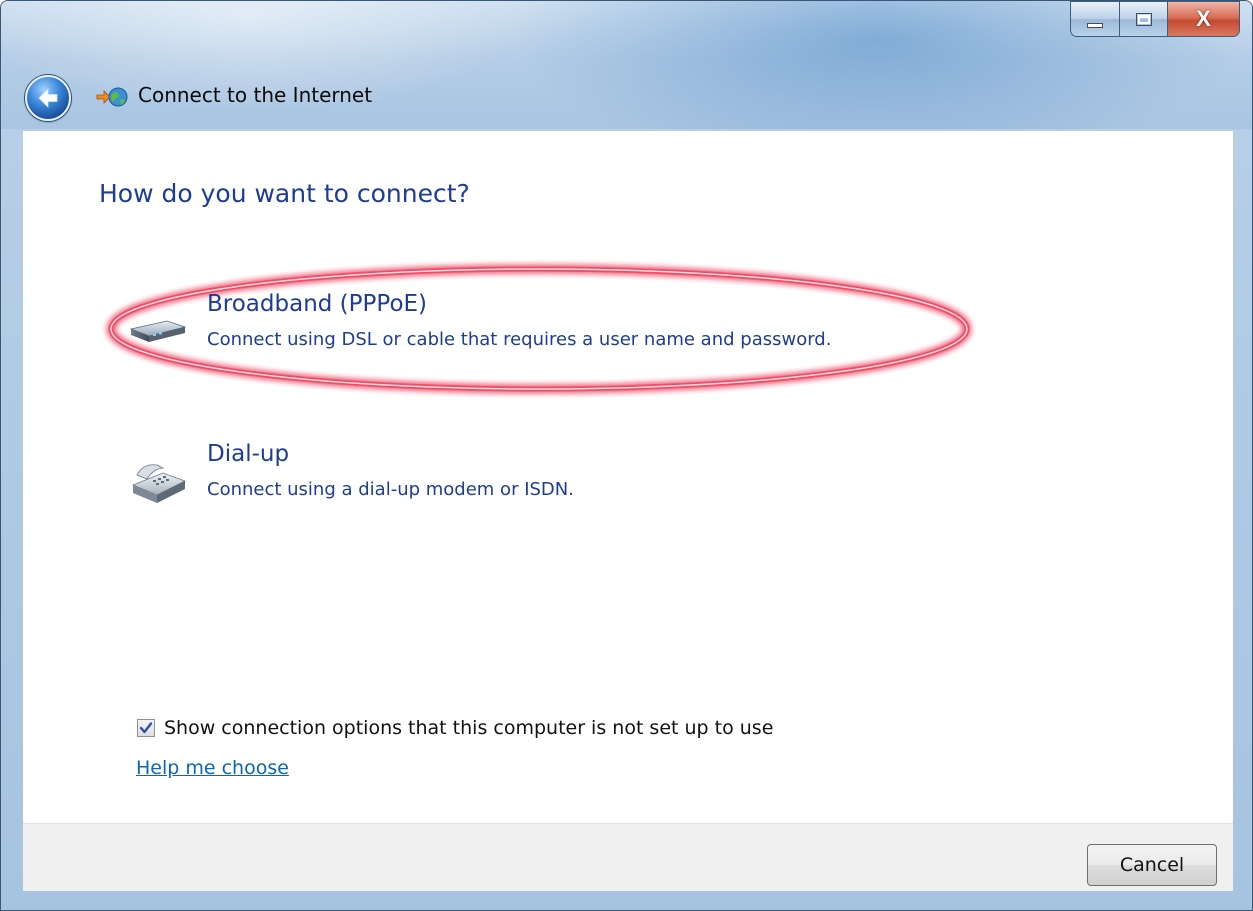 The width and height of the screenshot is (1253, 911). I want to click on page-heading: How do you want to connect?, so click(284, 193).